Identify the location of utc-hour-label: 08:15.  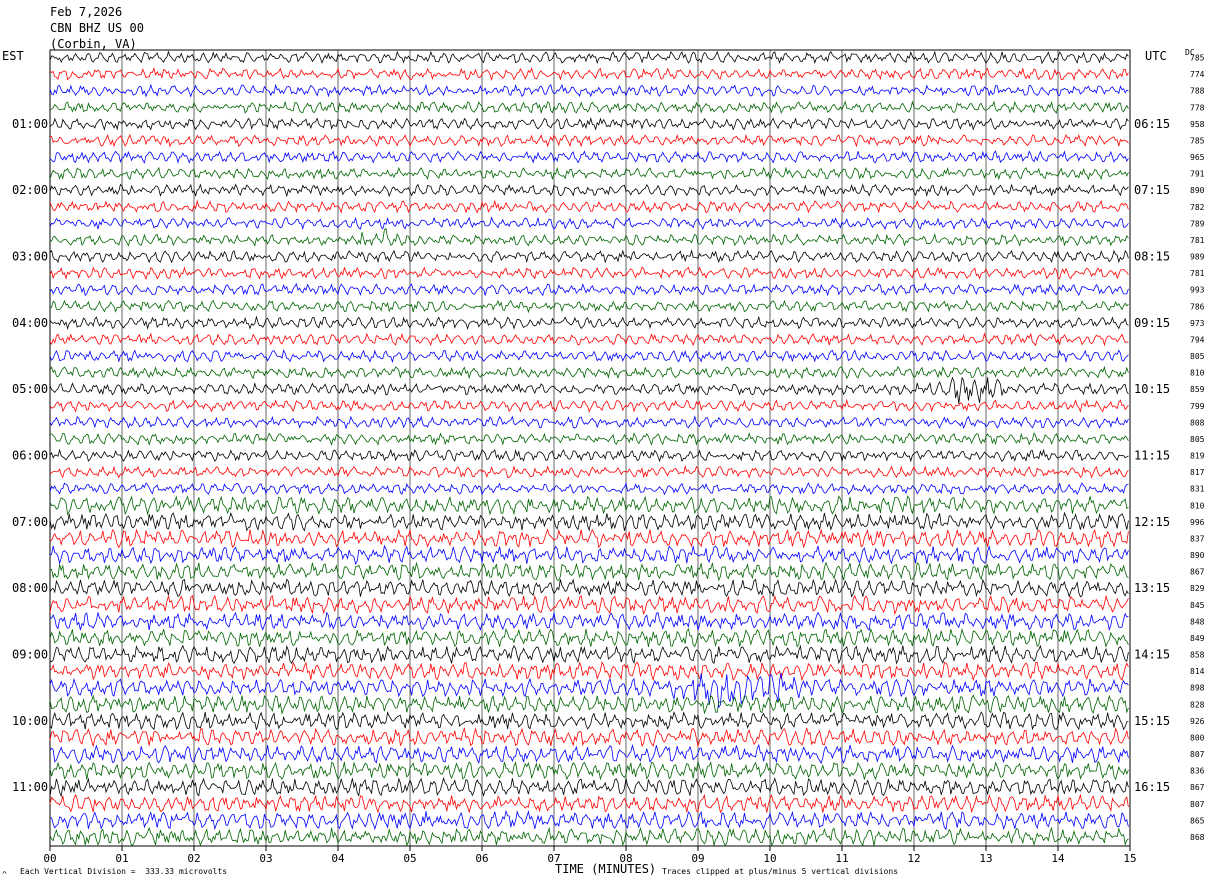
(1152, 257).